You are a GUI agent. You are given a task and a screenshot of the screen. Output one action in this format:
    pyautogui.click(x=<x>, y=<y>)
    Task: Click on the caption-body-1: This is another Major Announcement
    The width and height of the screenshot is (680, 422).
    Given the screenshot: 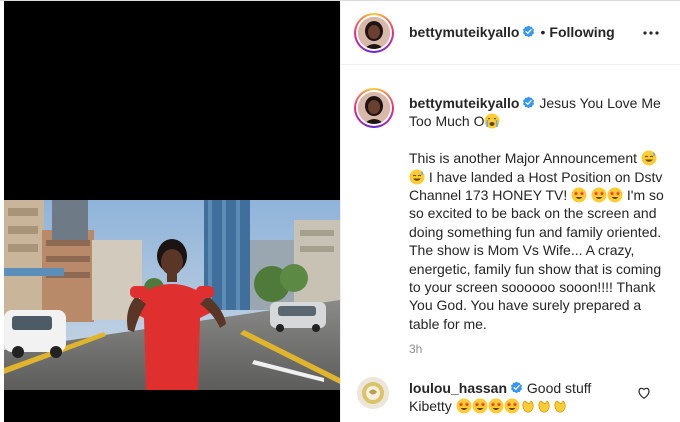 What is the action you would take?
    pyautogui.click(x=523, y=158)
    